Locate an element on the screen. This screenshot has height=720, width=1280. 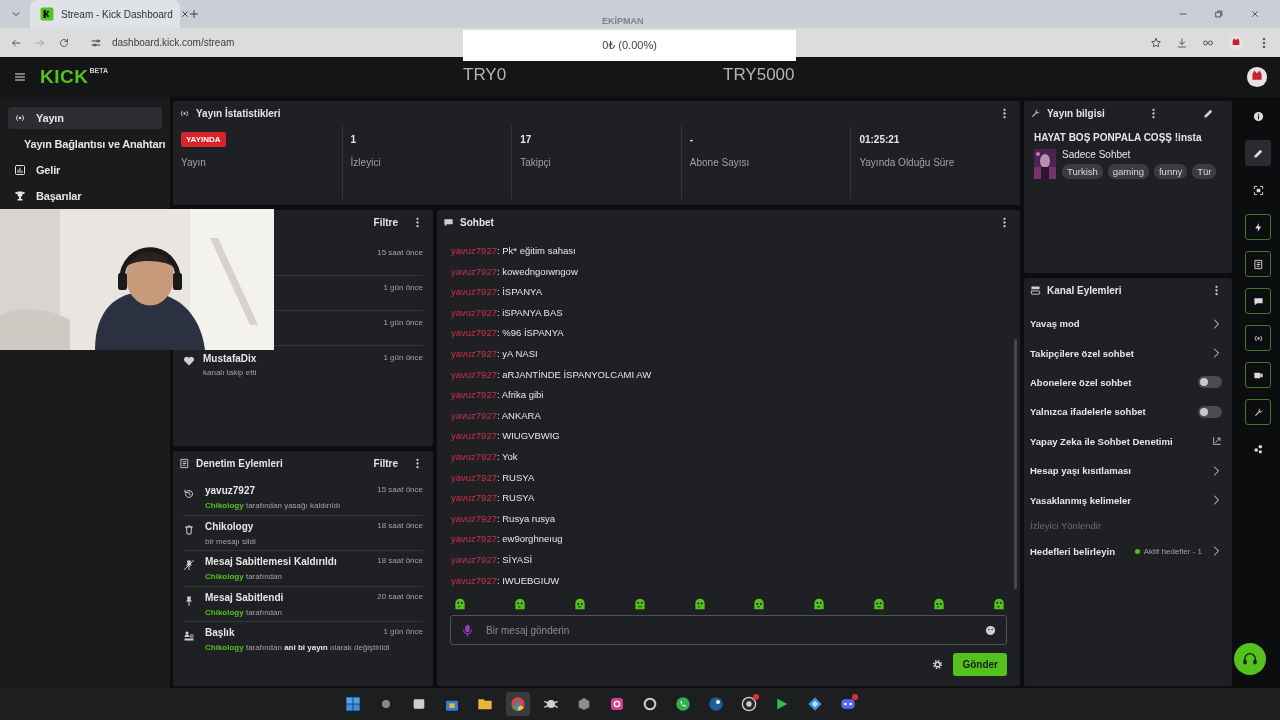
setting-label: Hedefleri belirleyin is located at coordinates (1072, 551).